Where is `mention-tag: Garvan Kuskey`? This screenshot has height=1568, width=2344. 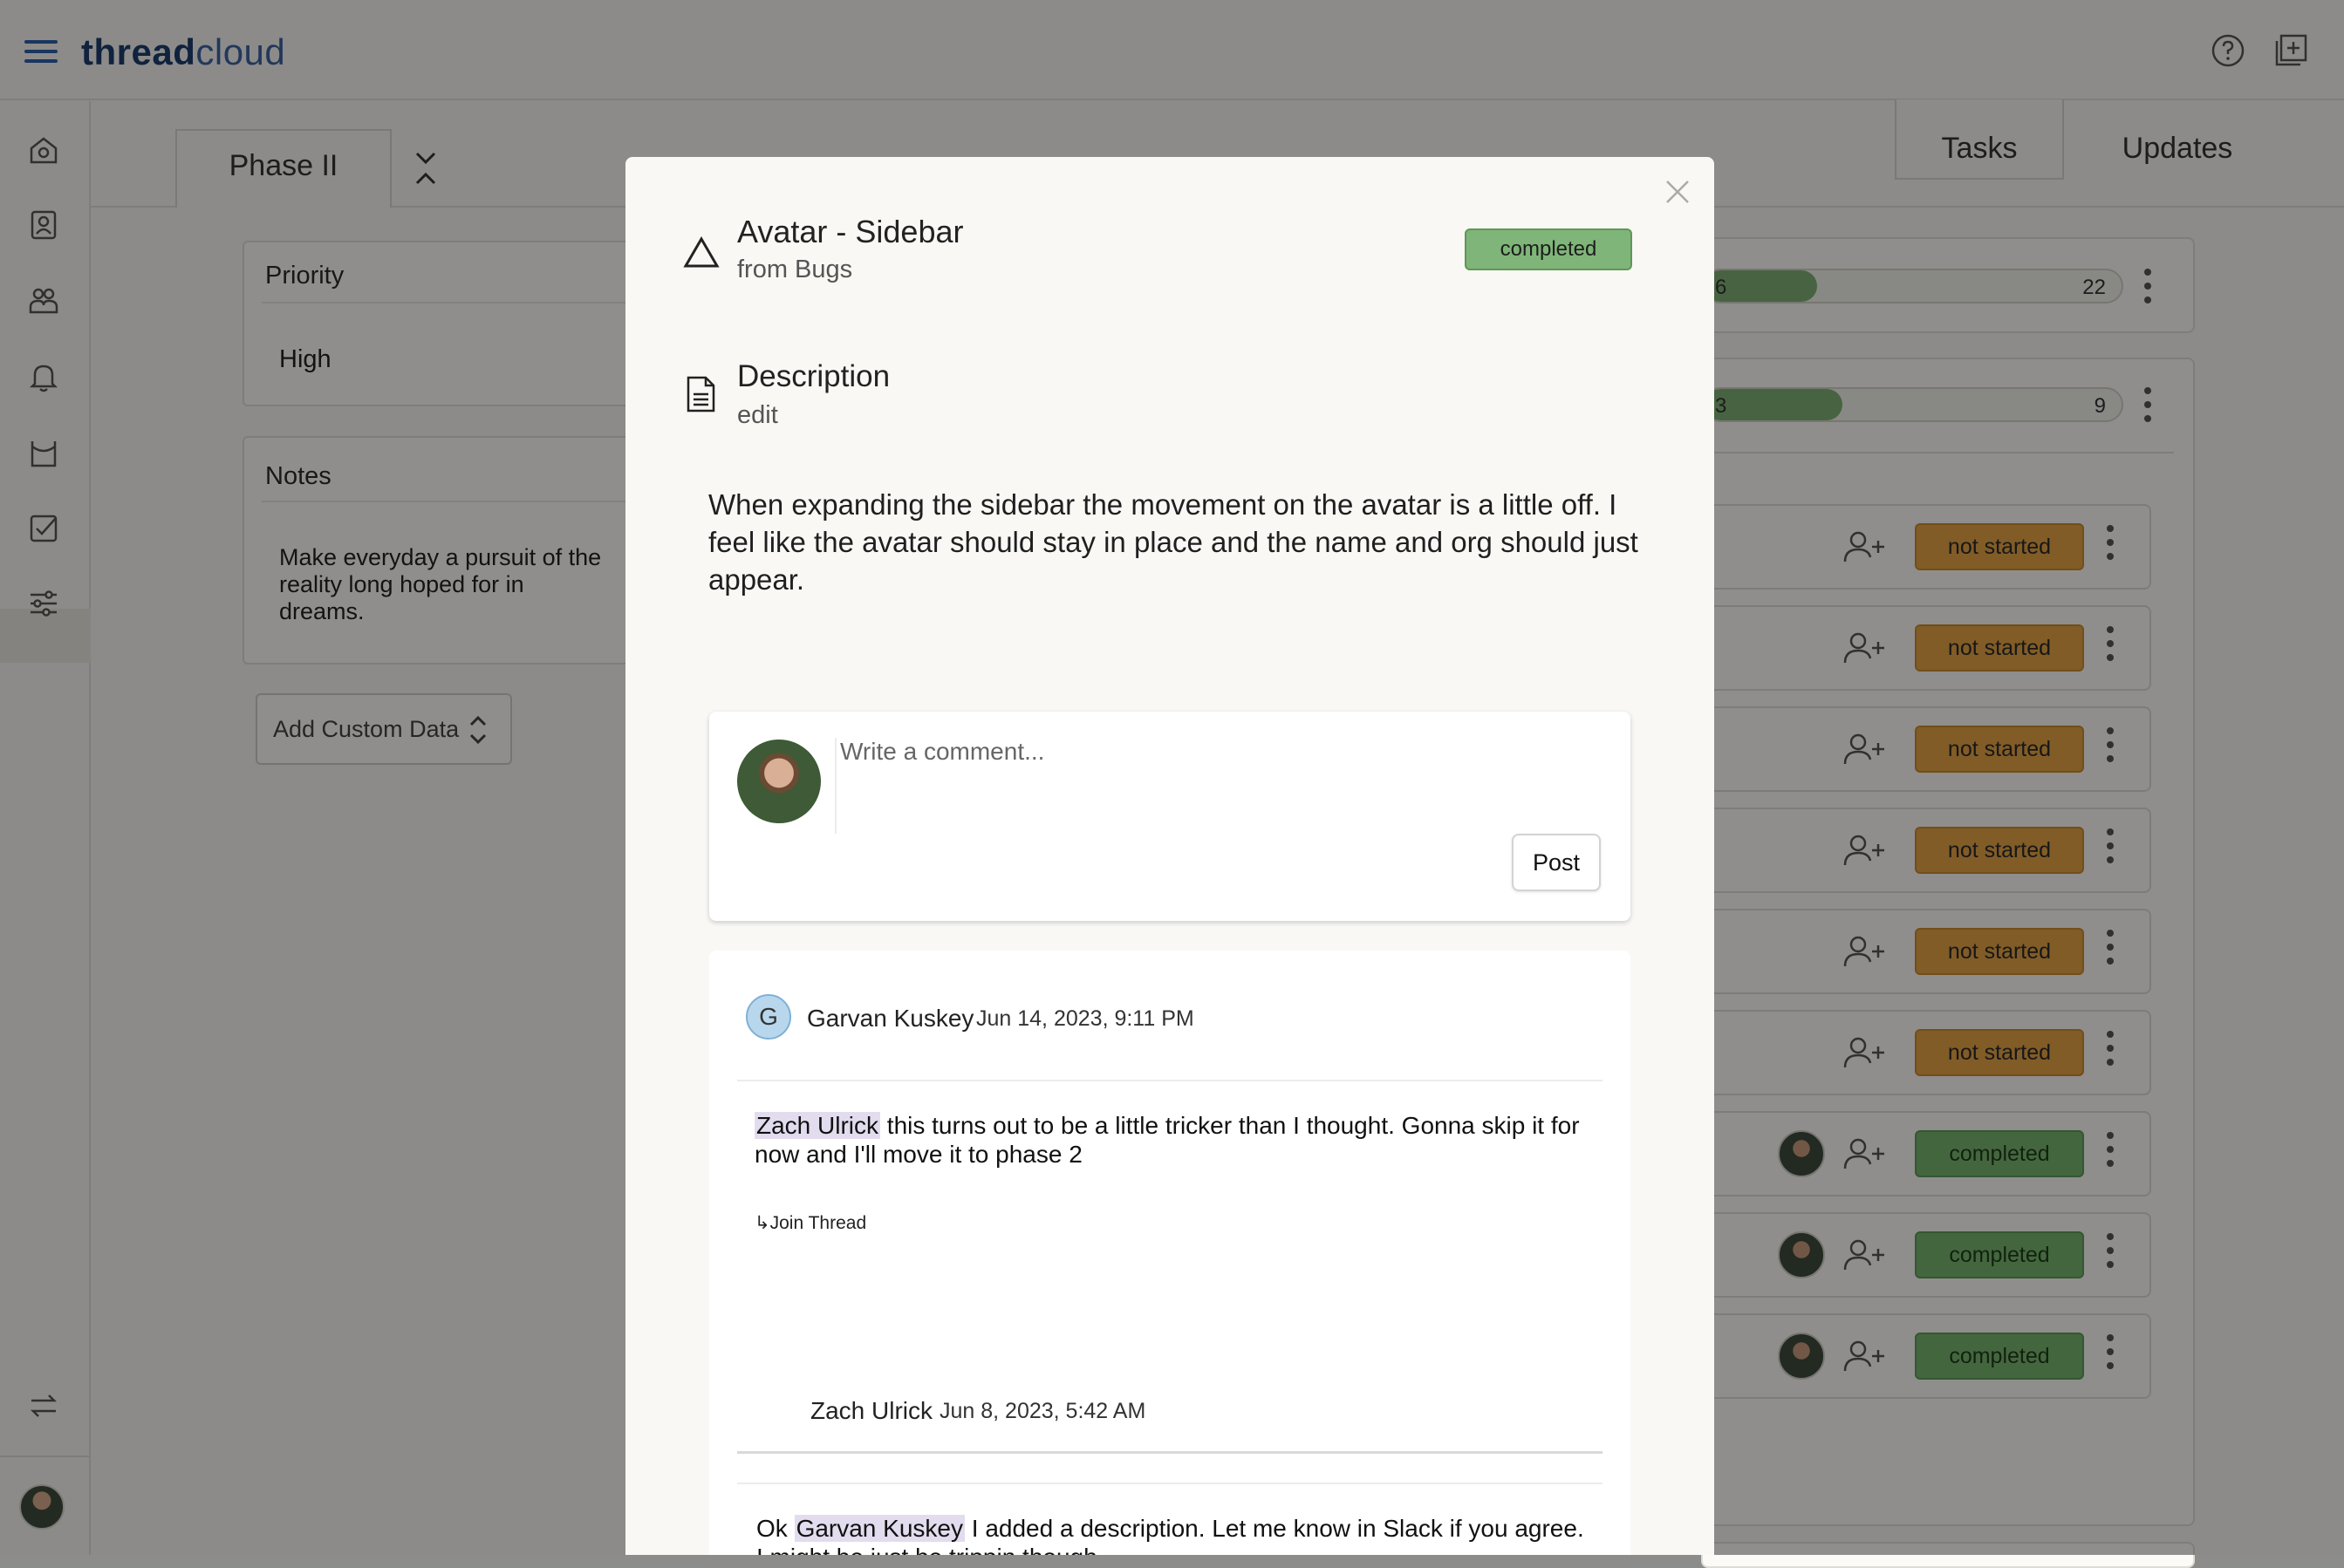
mention-tag: Garvan Kuskey is located at coordinates (879, 1528).